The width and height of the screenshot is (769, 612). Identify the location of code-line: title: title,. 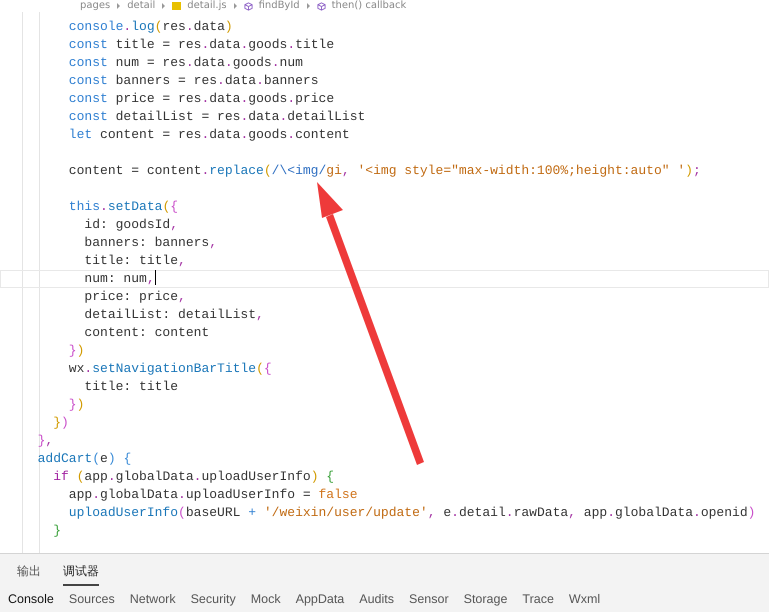
(134, 261).